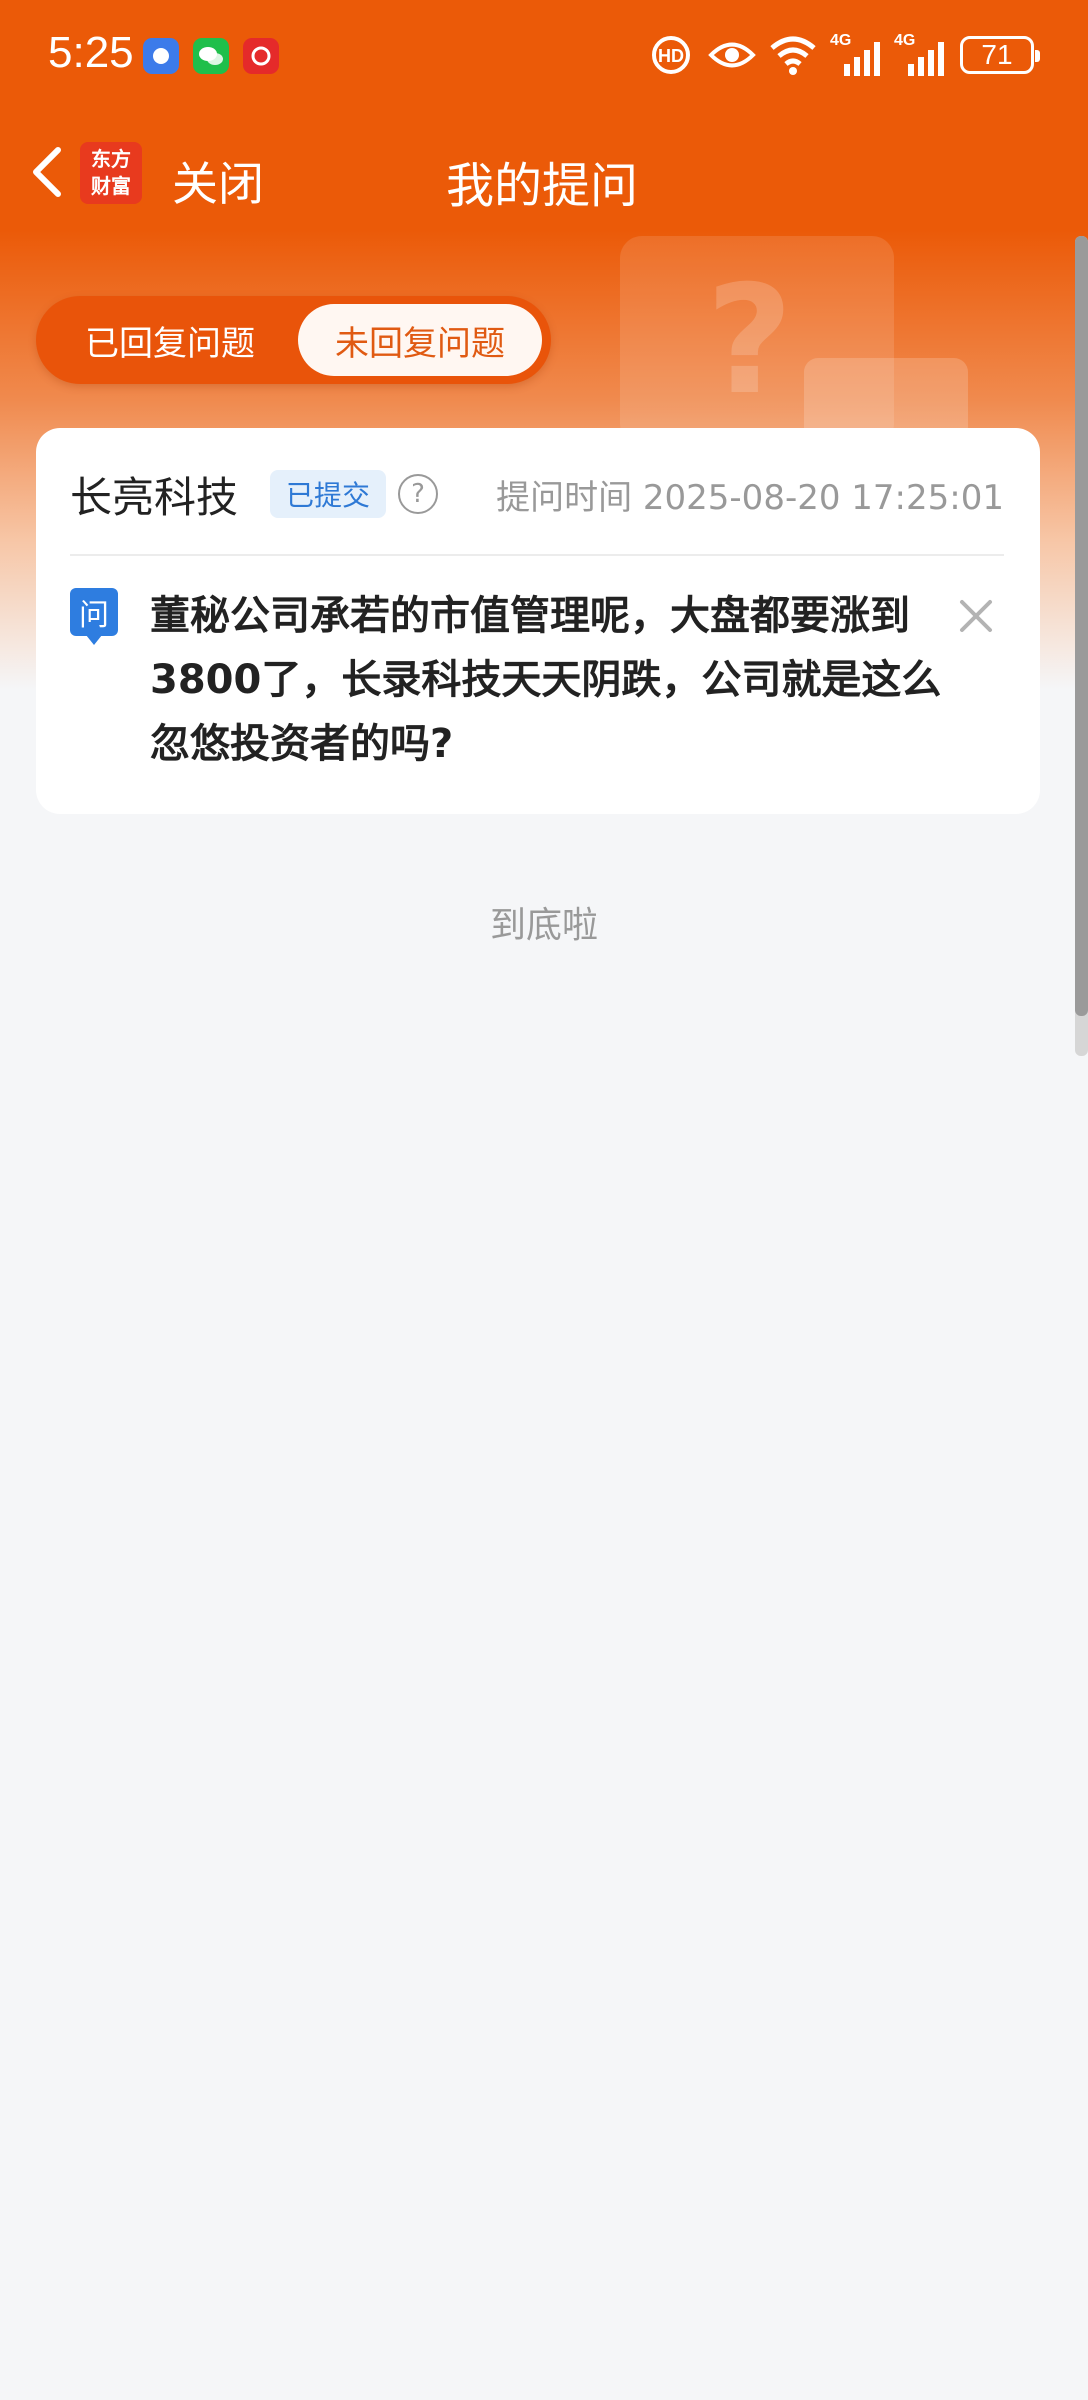 This screenshot has width=1088, height=2400. Describe the element at coordinates (91, 52) in the screenshot. I see `status-time: 5:25` at that location.